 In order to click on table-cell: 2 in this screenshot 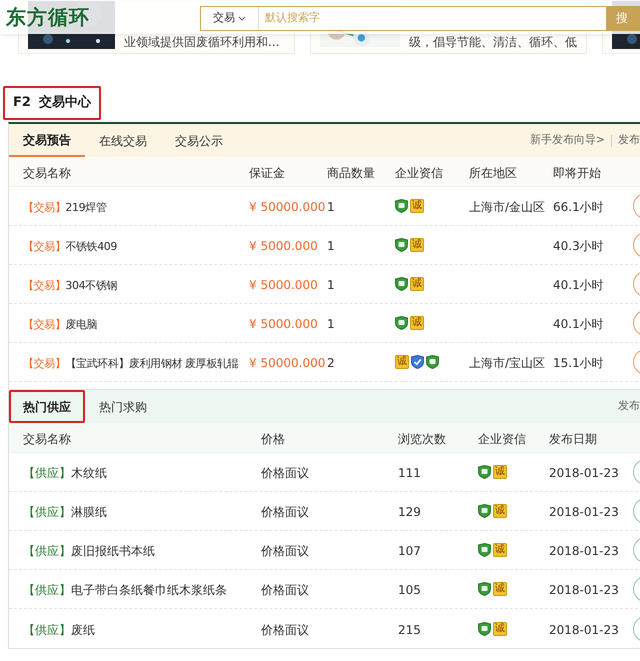, I will do `click(331, 363)`.